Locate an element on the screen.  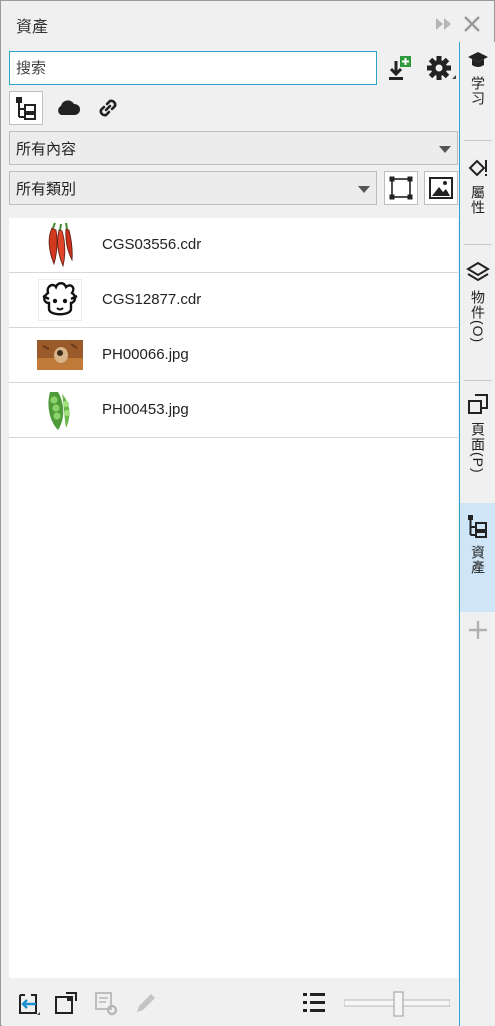
open-asset-button is located at coordinates (66, 1003).